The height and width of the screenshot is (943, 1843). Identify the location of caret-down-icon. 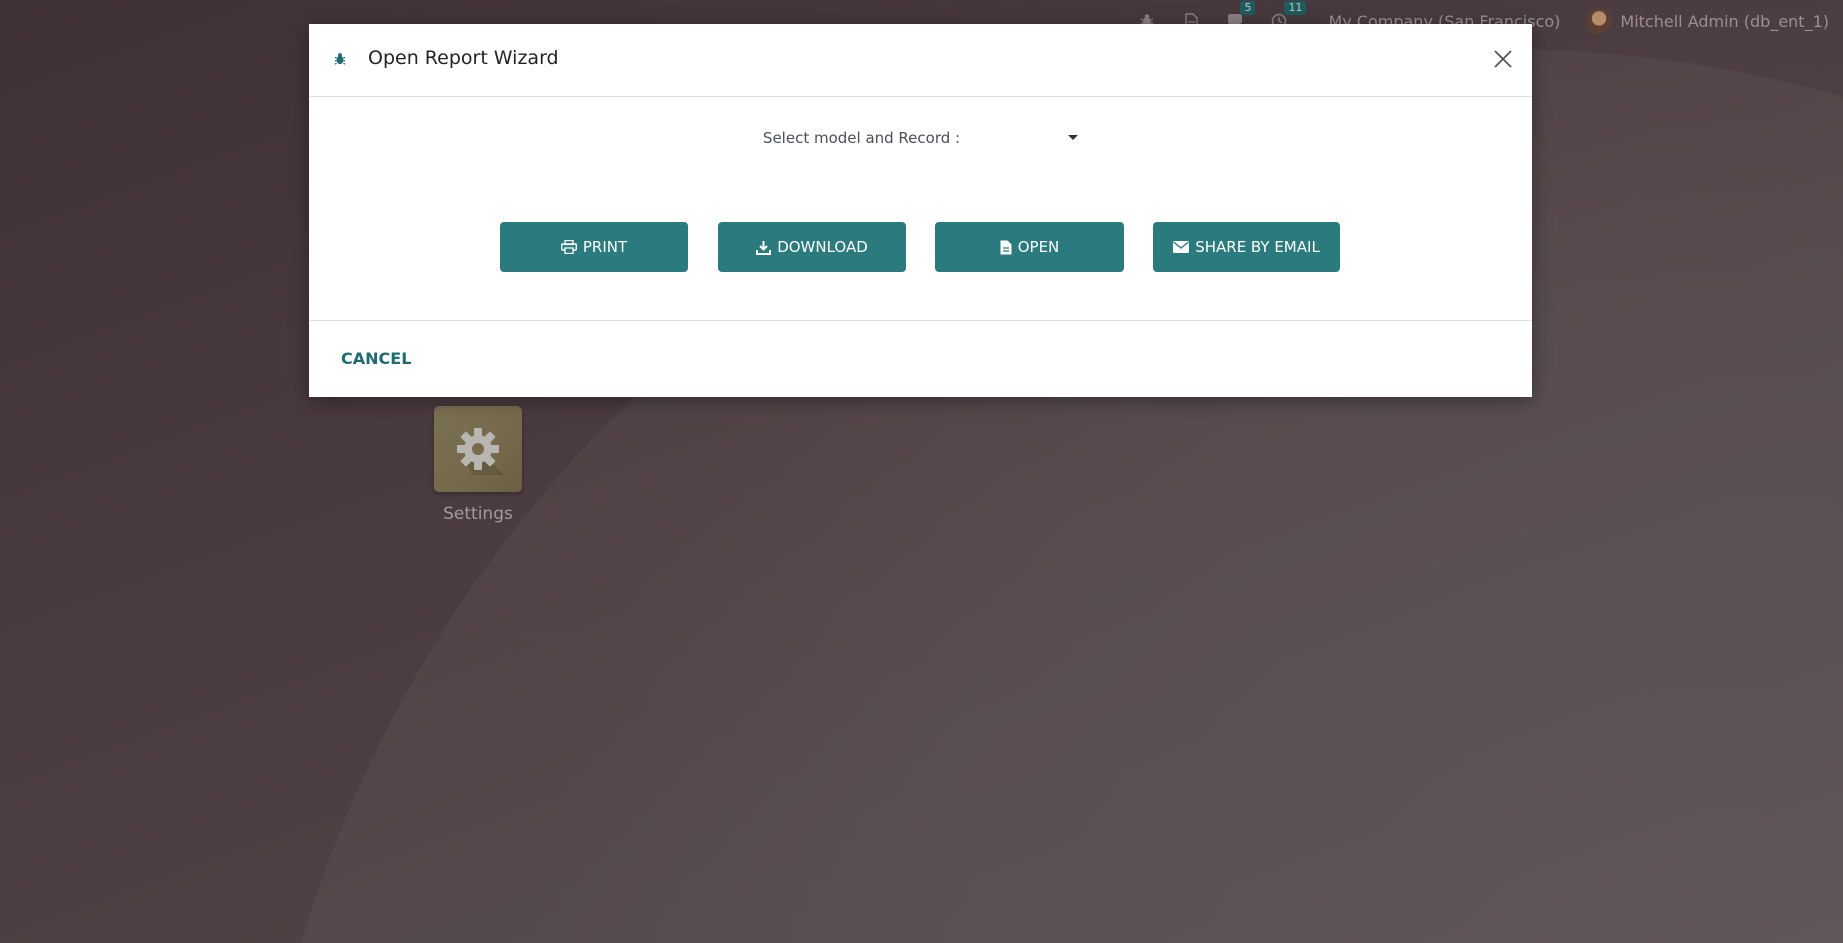
(1073, 137).